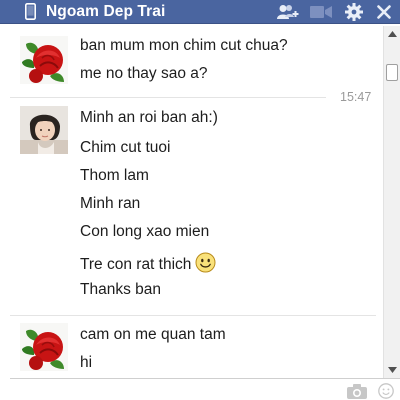 Image resolution: width=400 pixels, height=400 pixels. What do you see at coordinates (321, 12) in the screenshot?
I see `video-call-icon` at bounding box center [321, 12].